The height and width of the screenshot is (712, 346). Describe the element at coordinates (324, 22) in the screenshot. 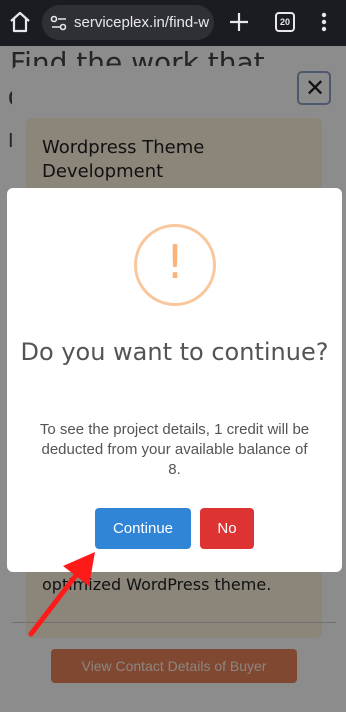

I see `more-options-icon` at that location.